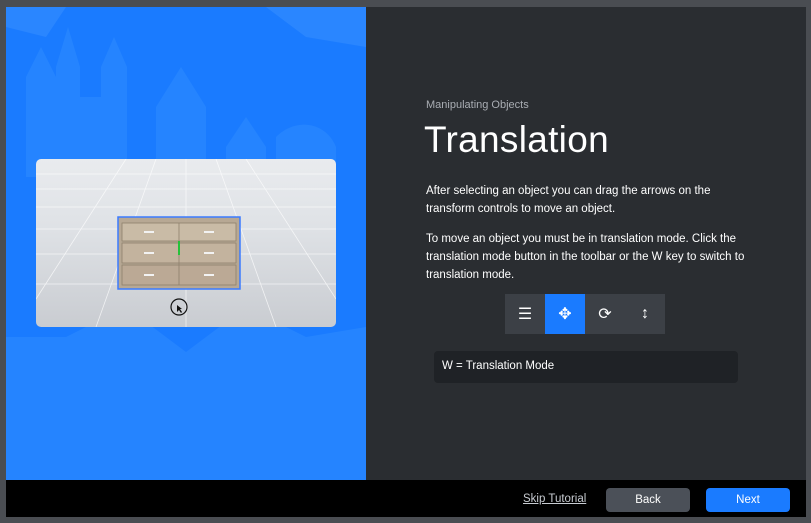 The width and height of the screenshot is (811, 523). What do you see at coordinates (748, 500) in the screenshot?
I see `next-button: Next` at bounding box center [748, 500].